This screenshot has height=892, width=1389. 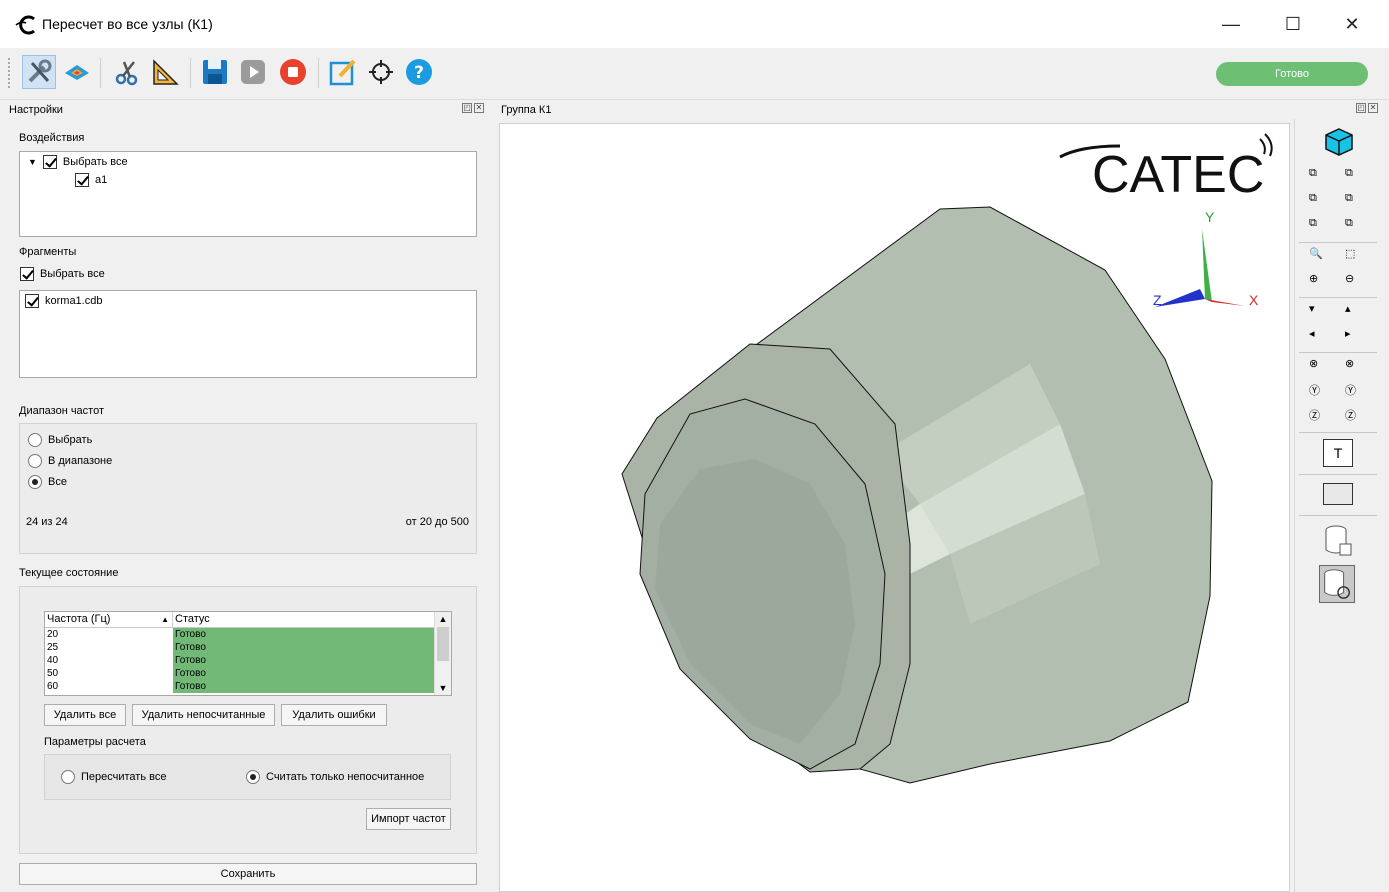 What do you see at coordinates (203, 715) in the screenshot?
I see `delete-uncalculated-button: Удалить непосчитанные` at bounding box center [203, 715].